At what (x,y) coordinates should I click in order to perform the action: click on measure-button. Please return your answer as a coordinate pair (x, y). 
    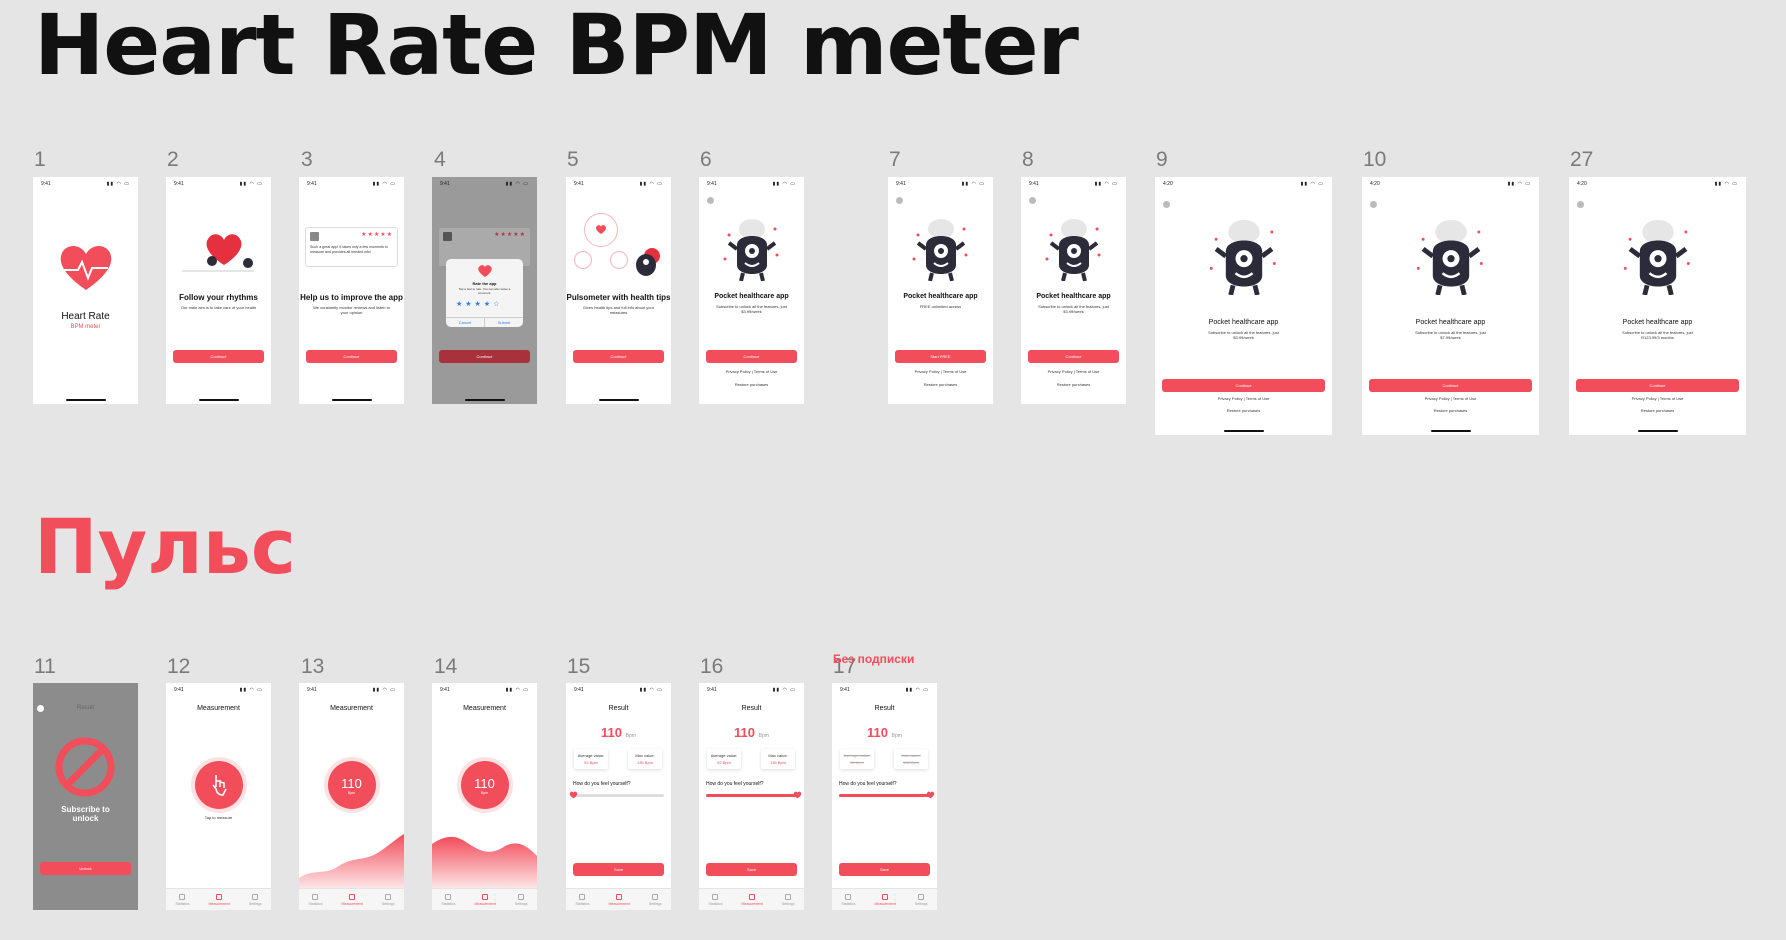
    Looking at the image, I should click on (218, 785).